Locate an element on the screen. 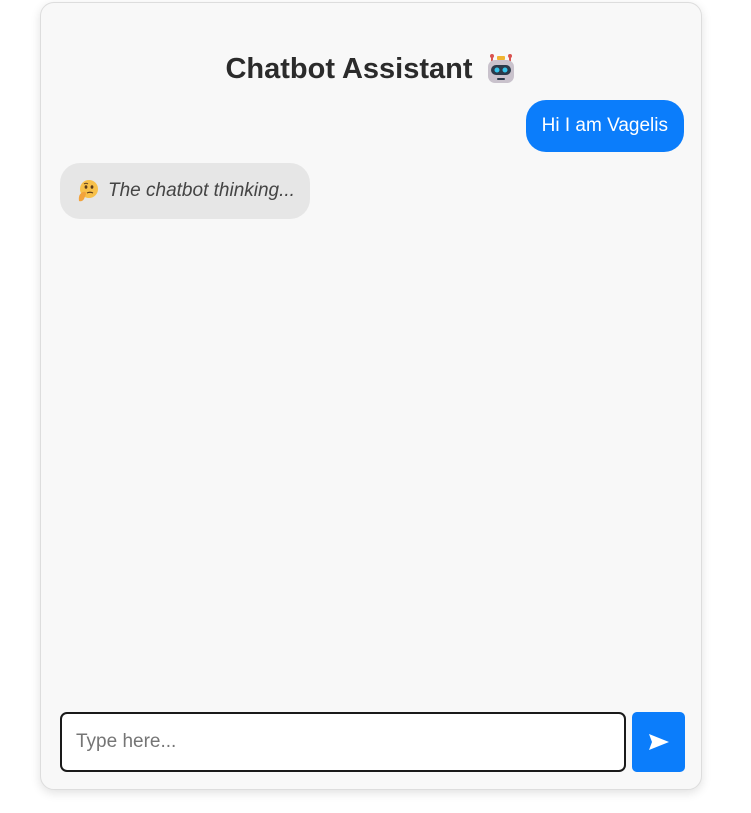 The image size is (751, 813). title-text: Chatbot Assistant is located at coordinates (349, 69).